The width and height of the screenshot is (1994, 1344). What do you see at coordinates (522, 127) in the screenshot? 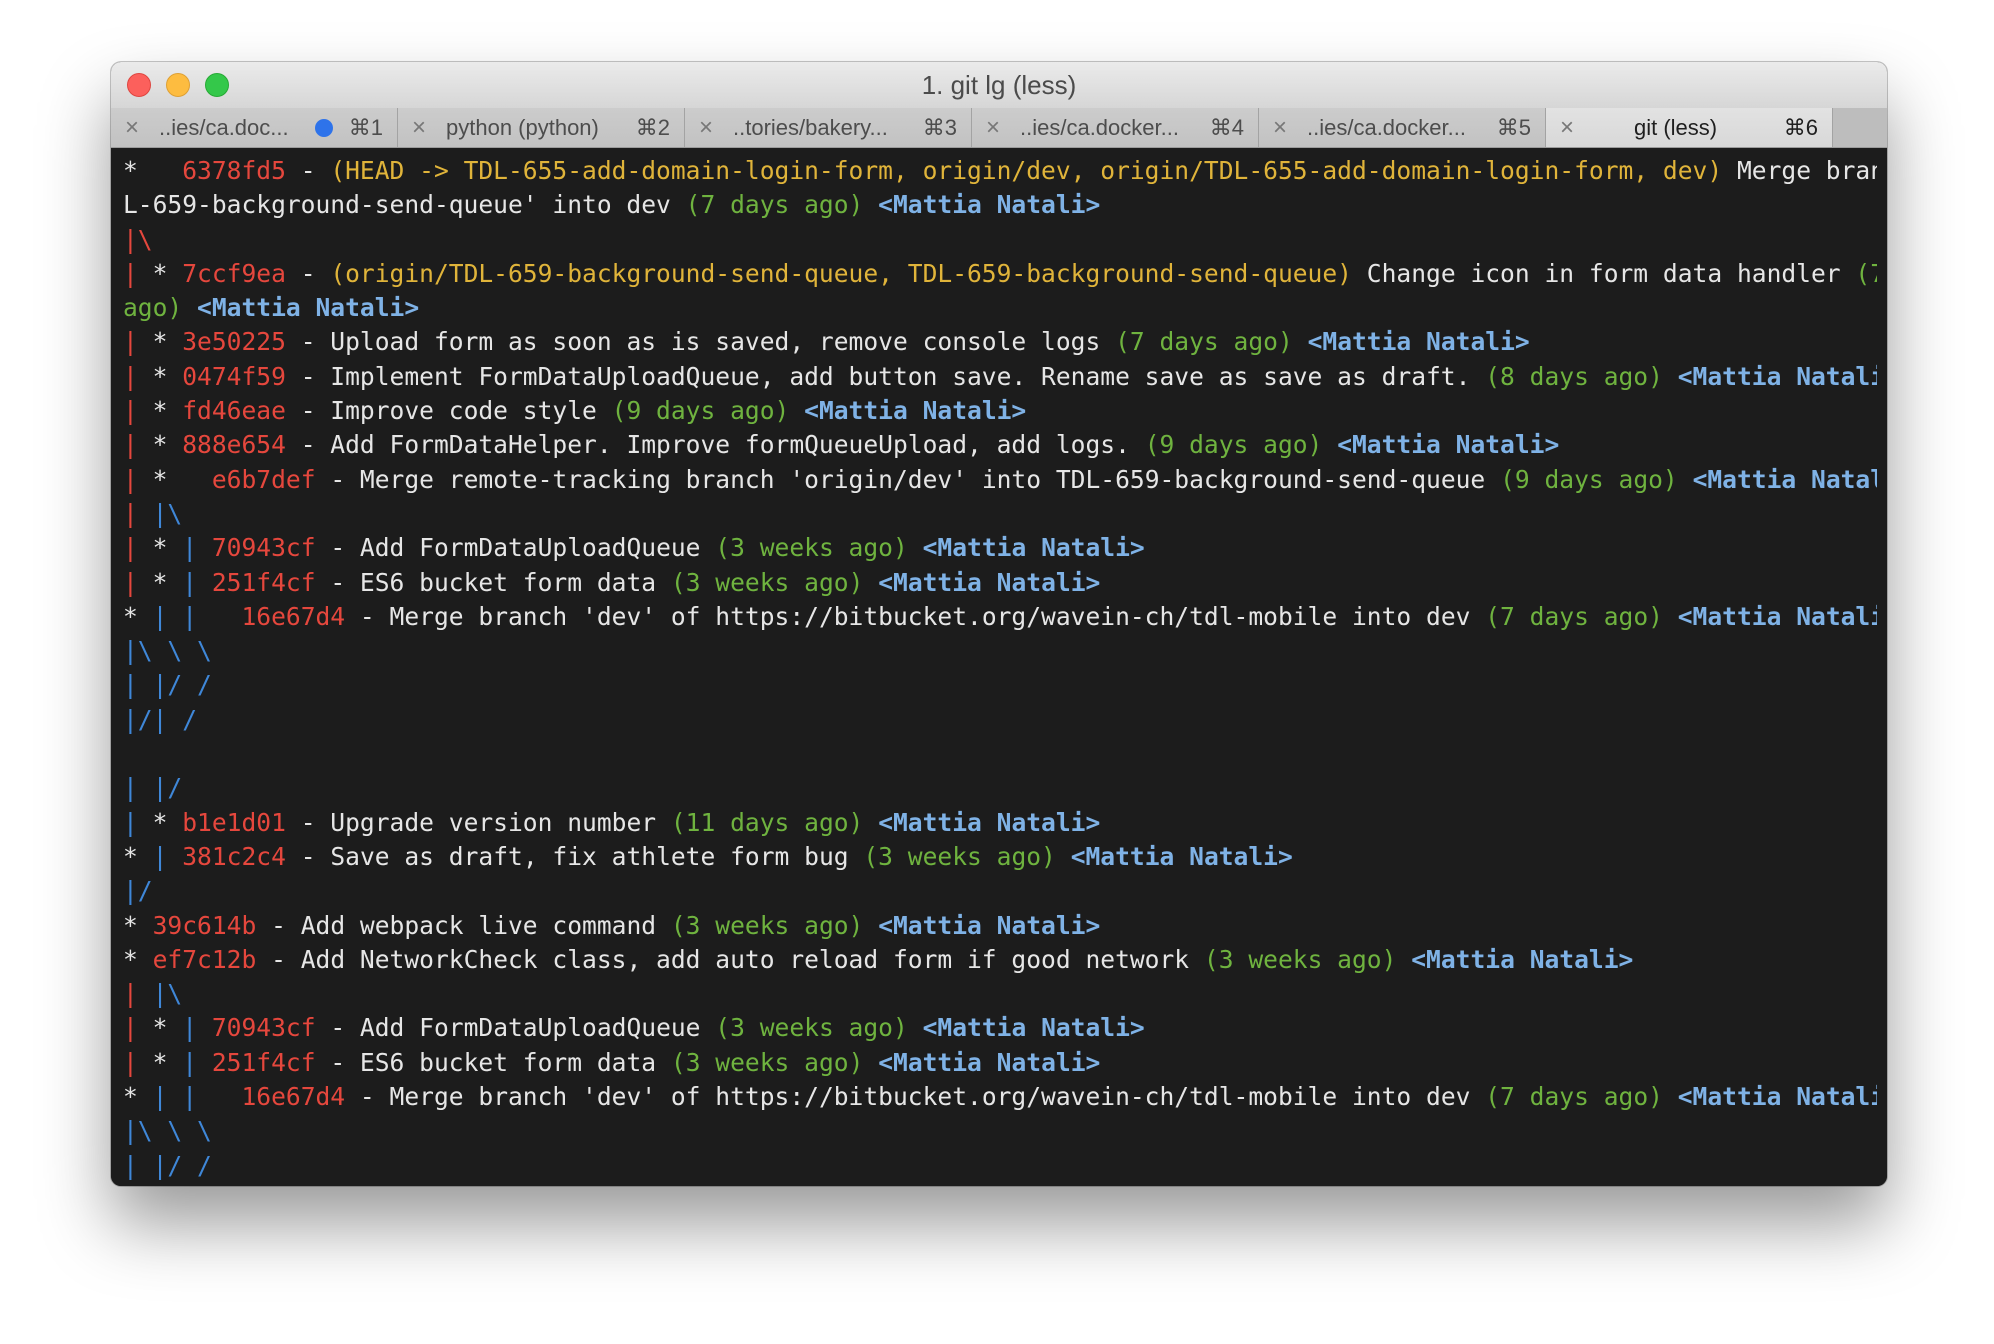
I see `tab-title: python (python)` at bounding box center [522, 127].